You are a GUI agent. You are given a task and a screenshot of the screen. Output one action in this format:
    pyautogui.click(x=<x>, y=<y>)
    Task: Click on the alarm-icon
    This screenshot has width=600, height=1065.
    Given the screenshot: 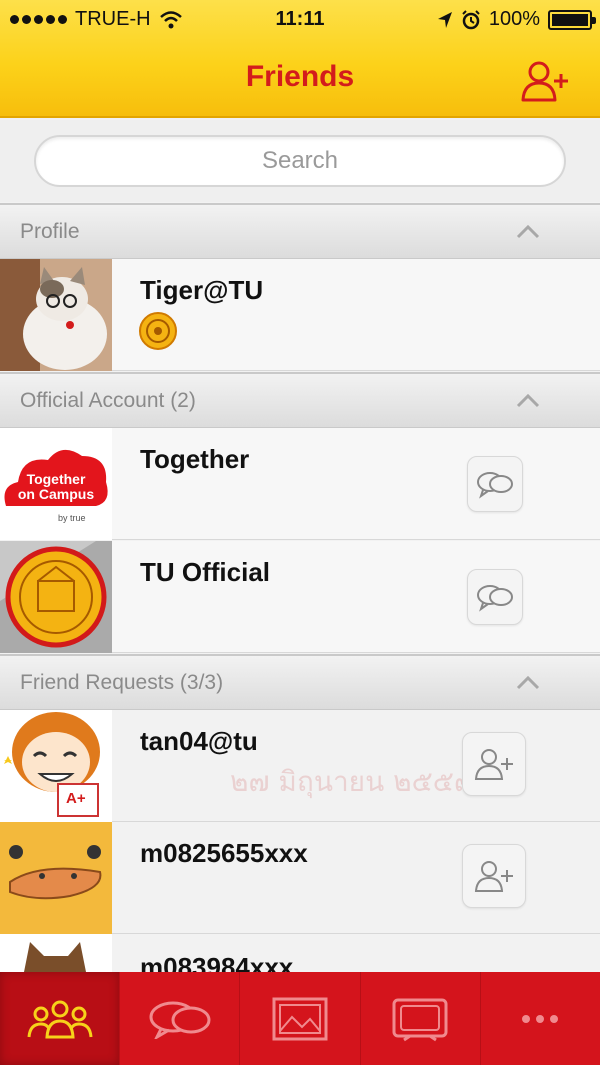 What is the action you would take?
    pyautogui.click(x=471, y=19)
    